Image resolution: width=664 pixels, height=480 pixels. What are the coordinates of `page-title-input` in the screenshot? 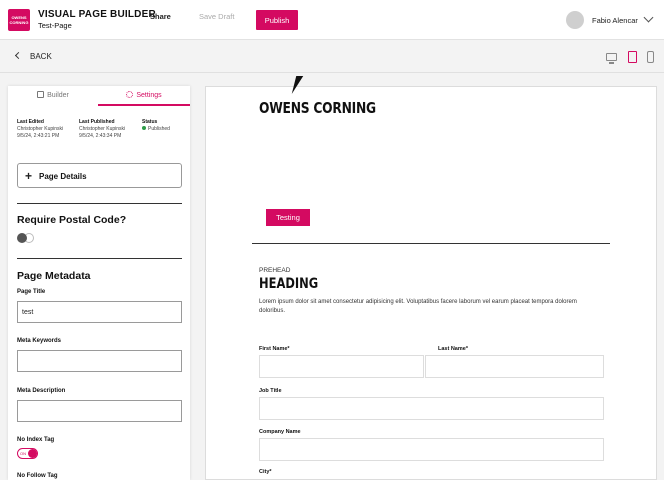 It's located at (99, 312).